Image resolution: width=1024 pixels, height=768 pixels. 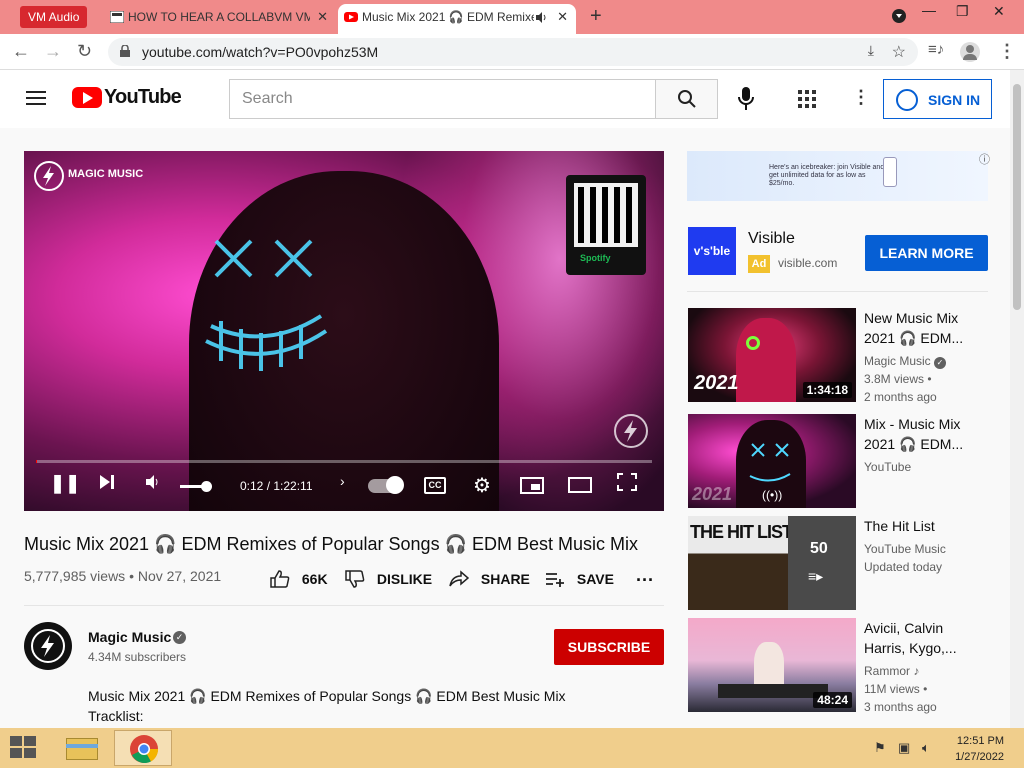 What do you see at coordinates (513, 52) in the screenshot?
I see `address-bar: youtube.com/watch?v=PO0vpohz53M ⤓ ☆` at bounding box center [513, 52].